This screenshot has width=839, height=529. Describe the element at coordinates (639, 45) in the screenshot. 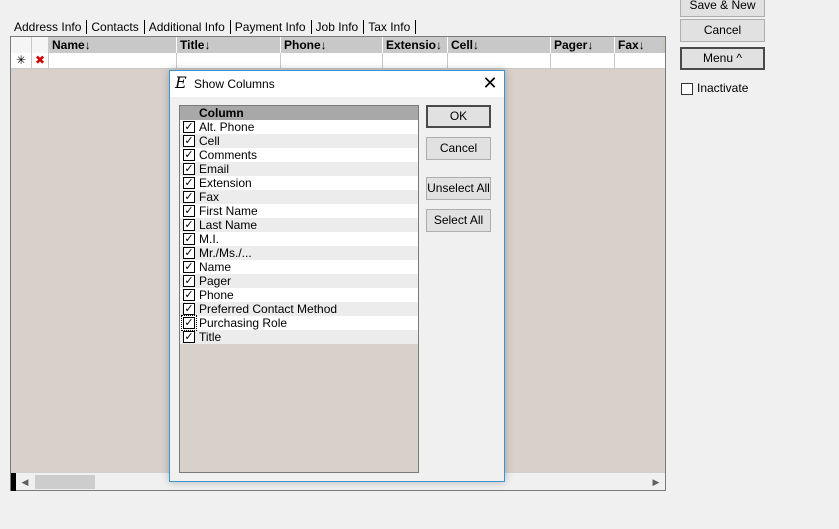

I see `column-header-fax: Fax↓` at that location.